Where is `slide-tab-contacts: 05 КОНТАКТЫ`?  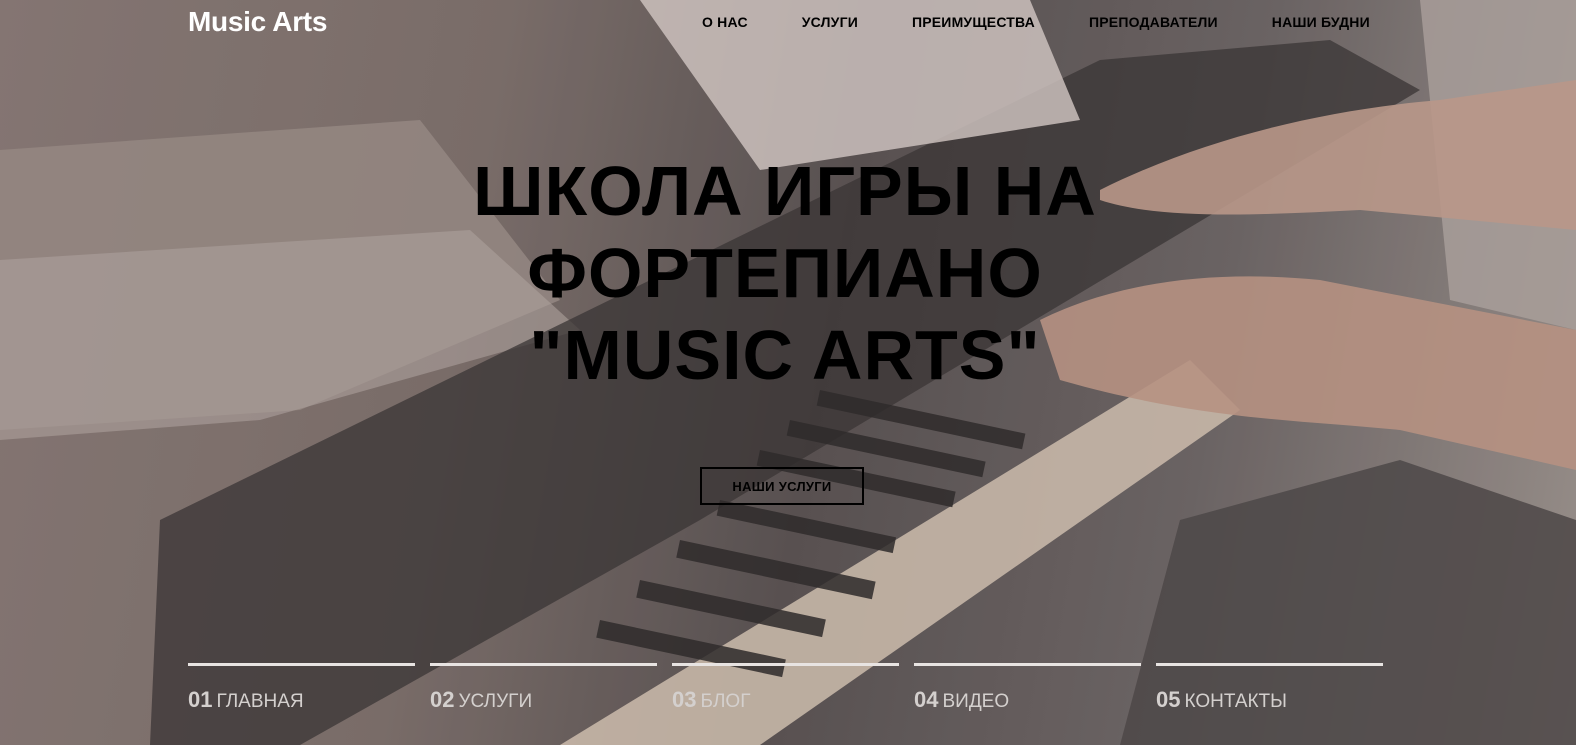 slide-tab-contacts: 05 КОНТАКТЫ is located at coordinates (1269, 693).